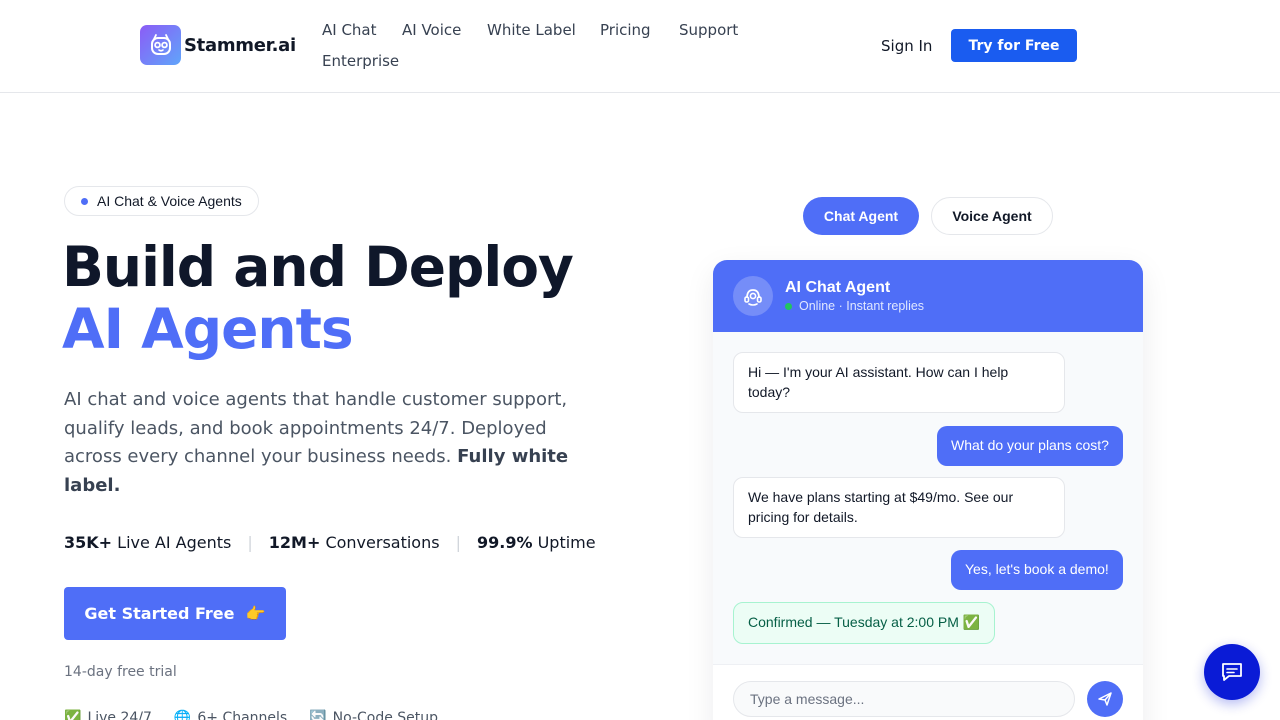 The width and height of the screenshot is (1280, 720). What do you see at coordinates (861, 216) in the screenshot?
I see `tab-chat-agent: Chat Agent` at bounding box center [861, 216].